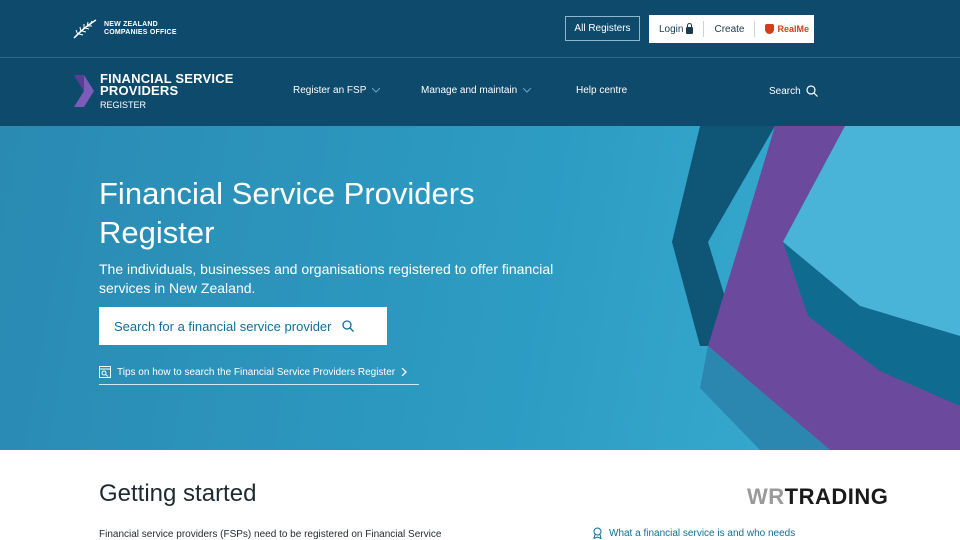 The image size is (960, 540). I want to click on chevron-logo-icon, so click(84, 91).